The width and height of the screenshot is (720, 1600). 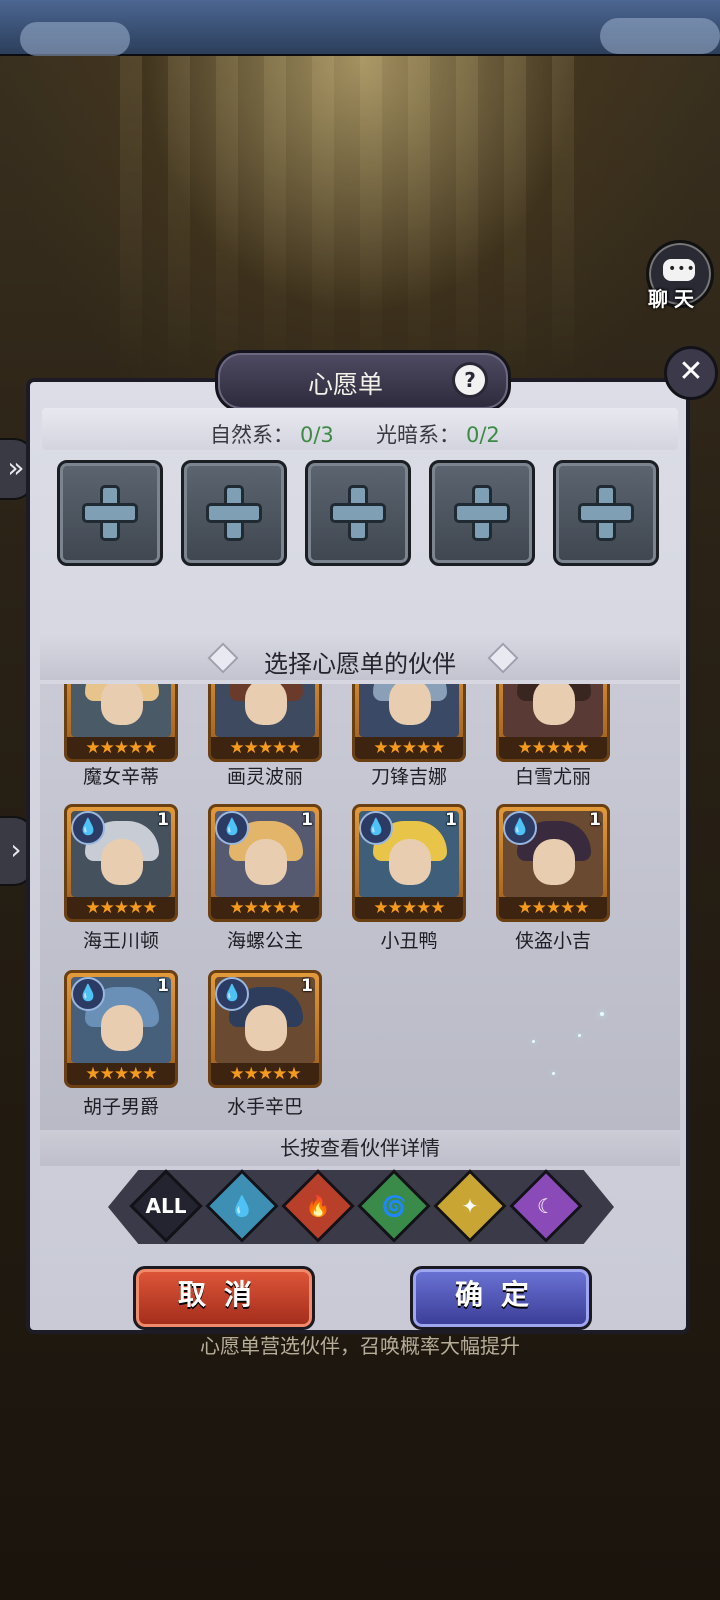 What do you see at coordinates (360, 28) in the screenshot?
I see `top-banner` at bounding box center [360, 28].